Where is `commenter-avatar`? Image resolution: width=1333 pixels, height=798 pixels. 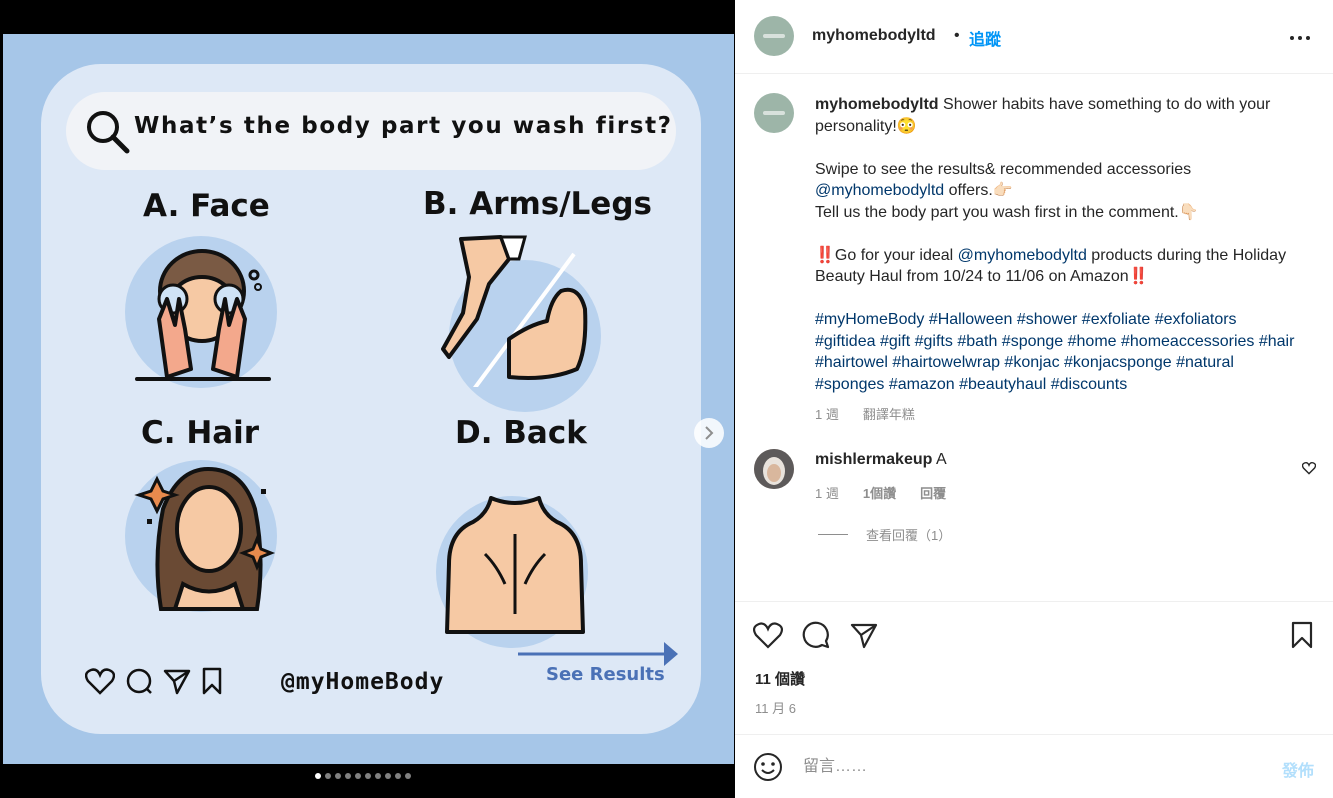
commenter-avatar is located at coordinates (774, 469).